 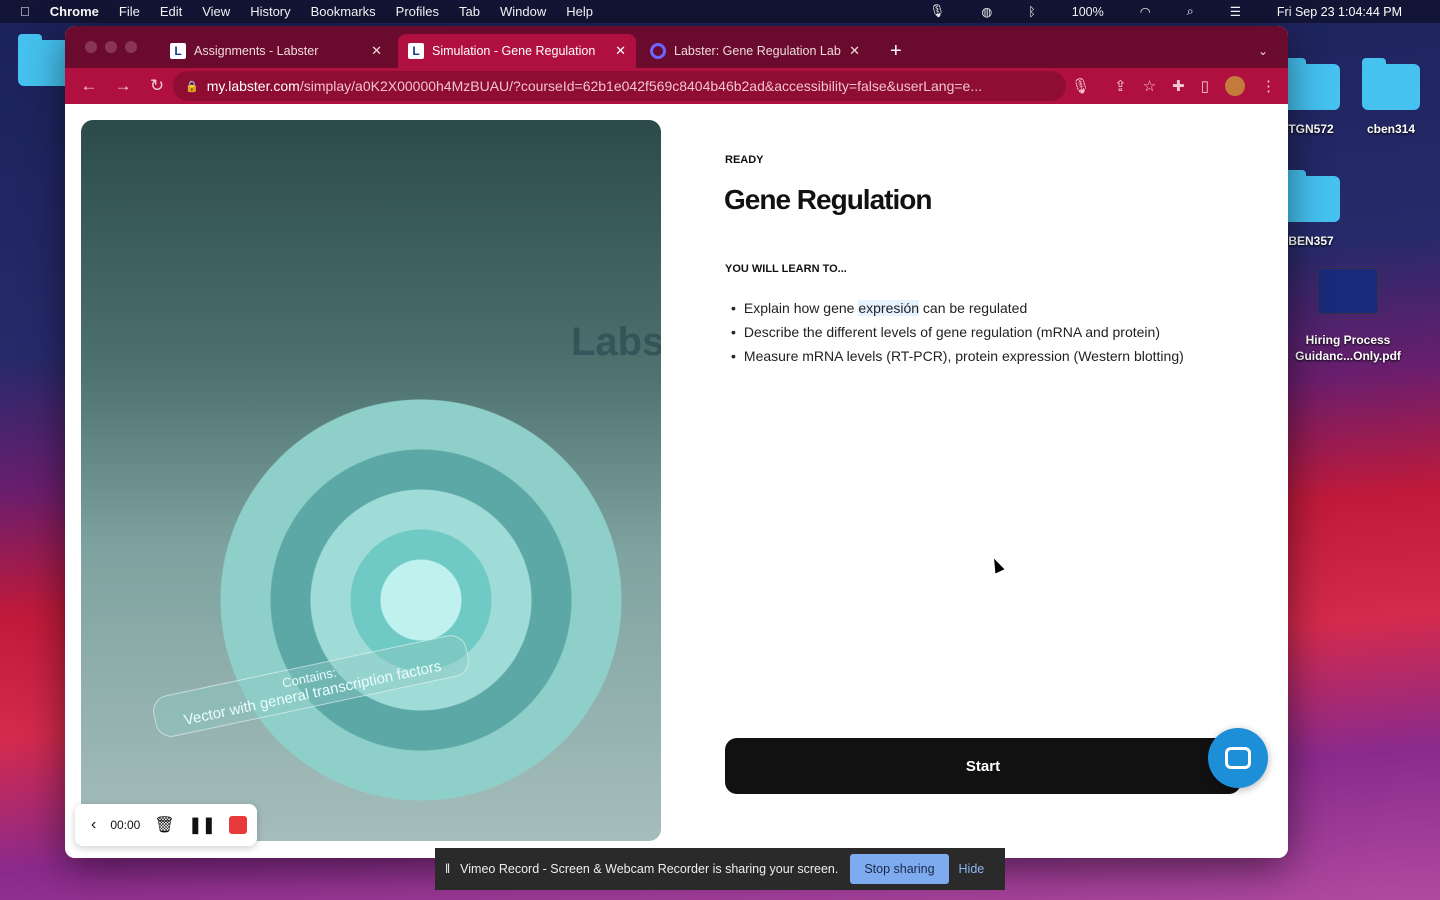 I want to click on side-panel-icon: ▯, so click(x=1205, y=86).